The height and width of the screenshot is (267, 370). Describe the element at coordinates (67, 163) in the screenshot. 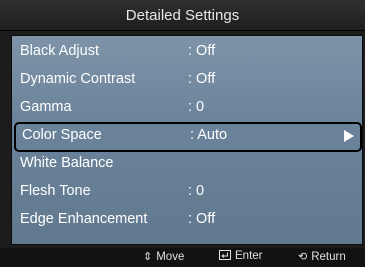

I see `menu-item-label: White Balance` at that location.